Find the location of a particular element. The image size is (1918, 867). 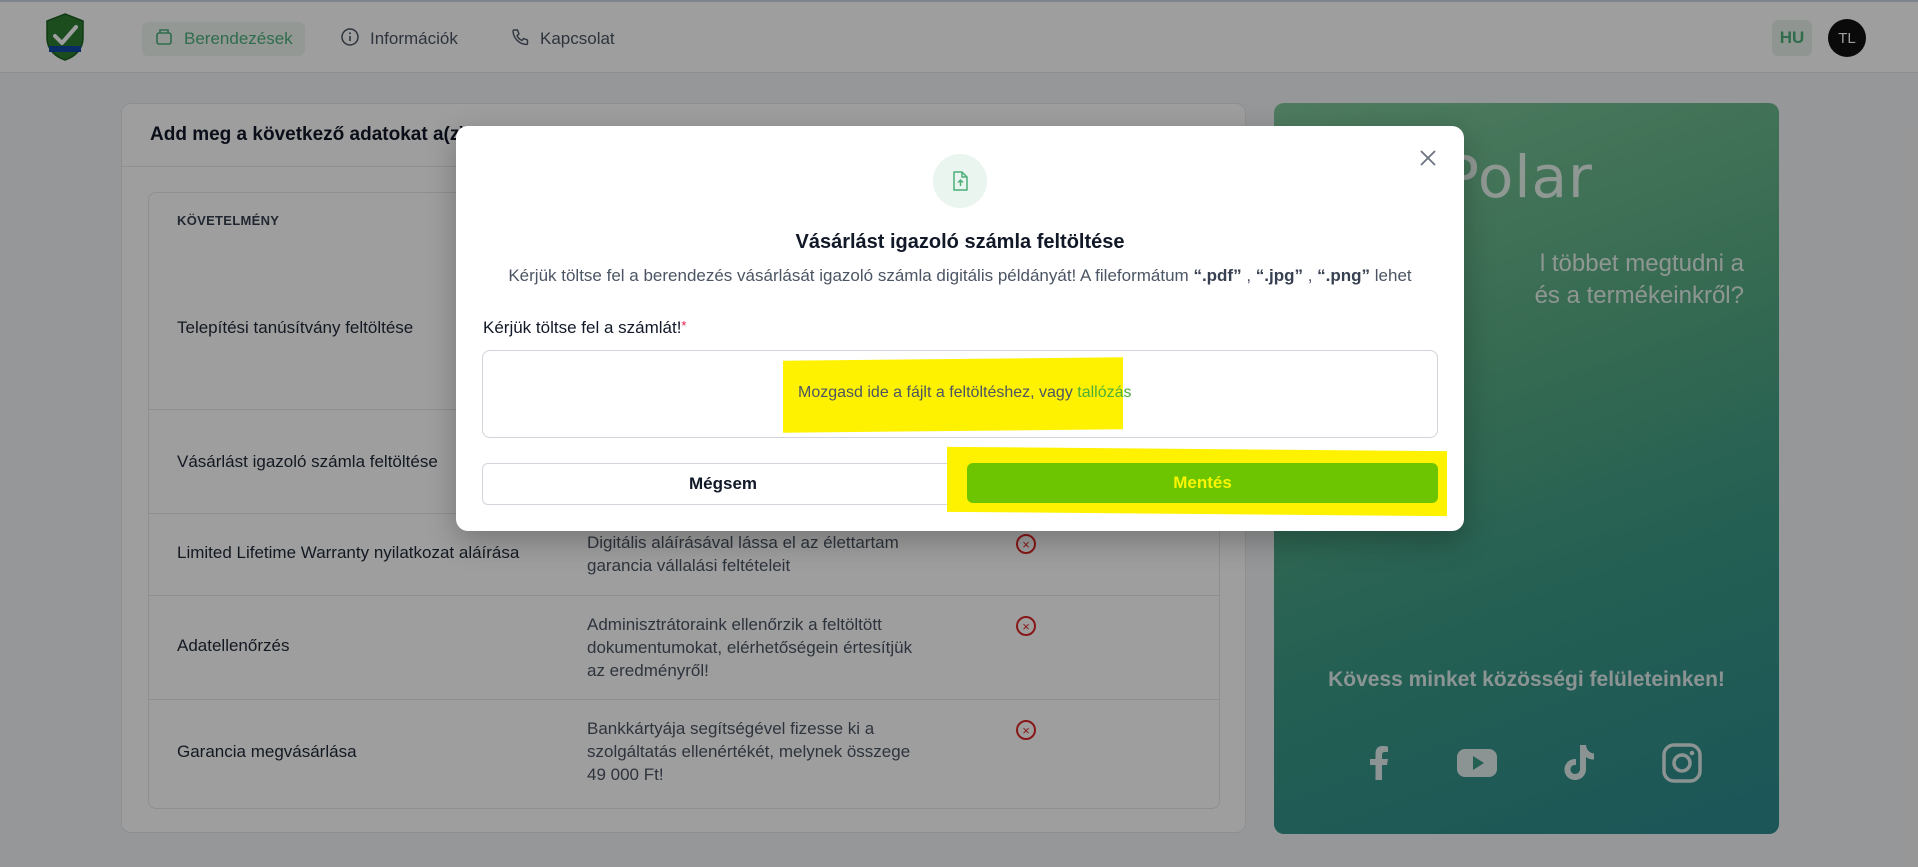

subtitle-suffix: lehet is located at coordinates (1393, 275).